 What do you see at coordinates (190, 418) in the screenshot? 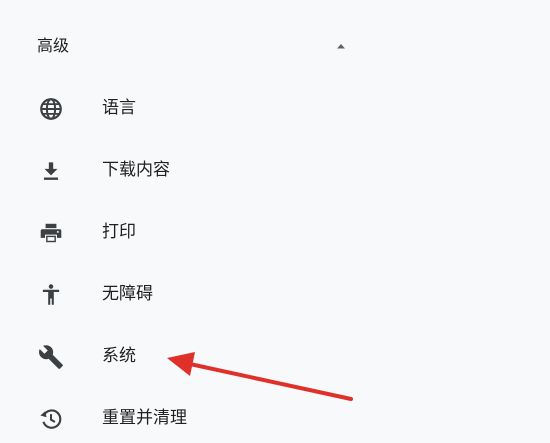
I see `menu-item-reset: 重置并清理` at bounding box center [190, 418].